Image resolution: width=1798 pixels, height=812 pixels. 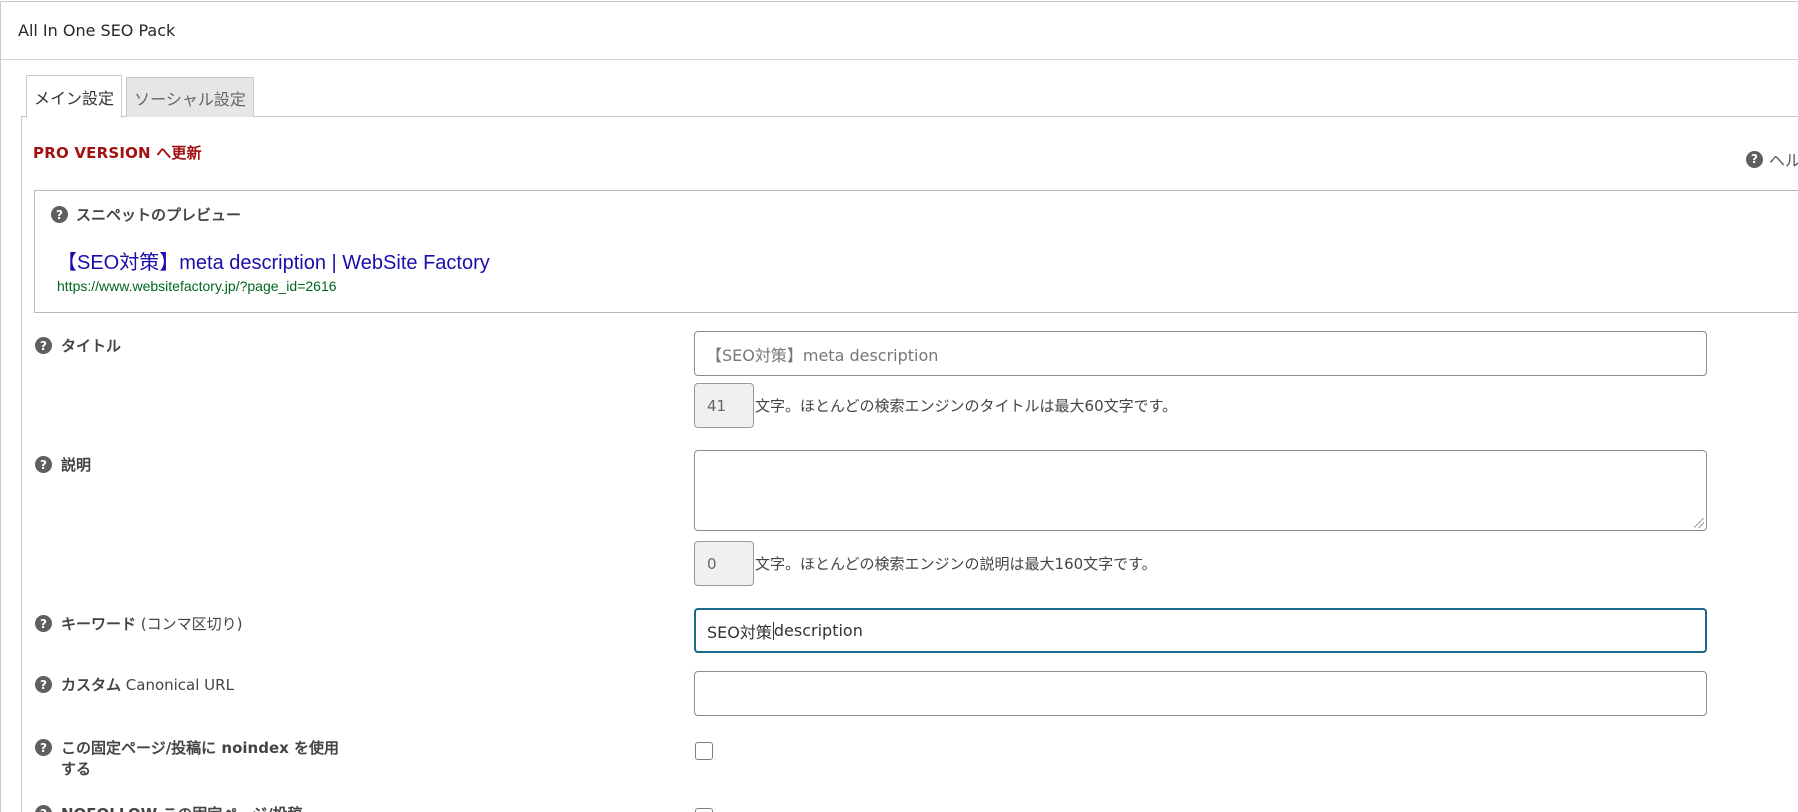 What do you see at coordinates (1200, 353) in the screenshot?
I see `title-input: 【SEO対策】meta description` at bounding box center [1200, 353].